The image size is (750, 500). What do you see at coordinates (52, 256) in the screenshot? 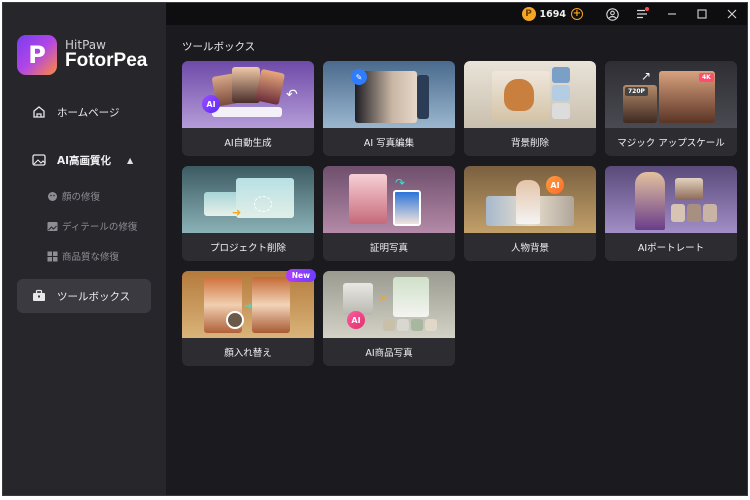
I see `product-icon` at bounding box center [52, 256].